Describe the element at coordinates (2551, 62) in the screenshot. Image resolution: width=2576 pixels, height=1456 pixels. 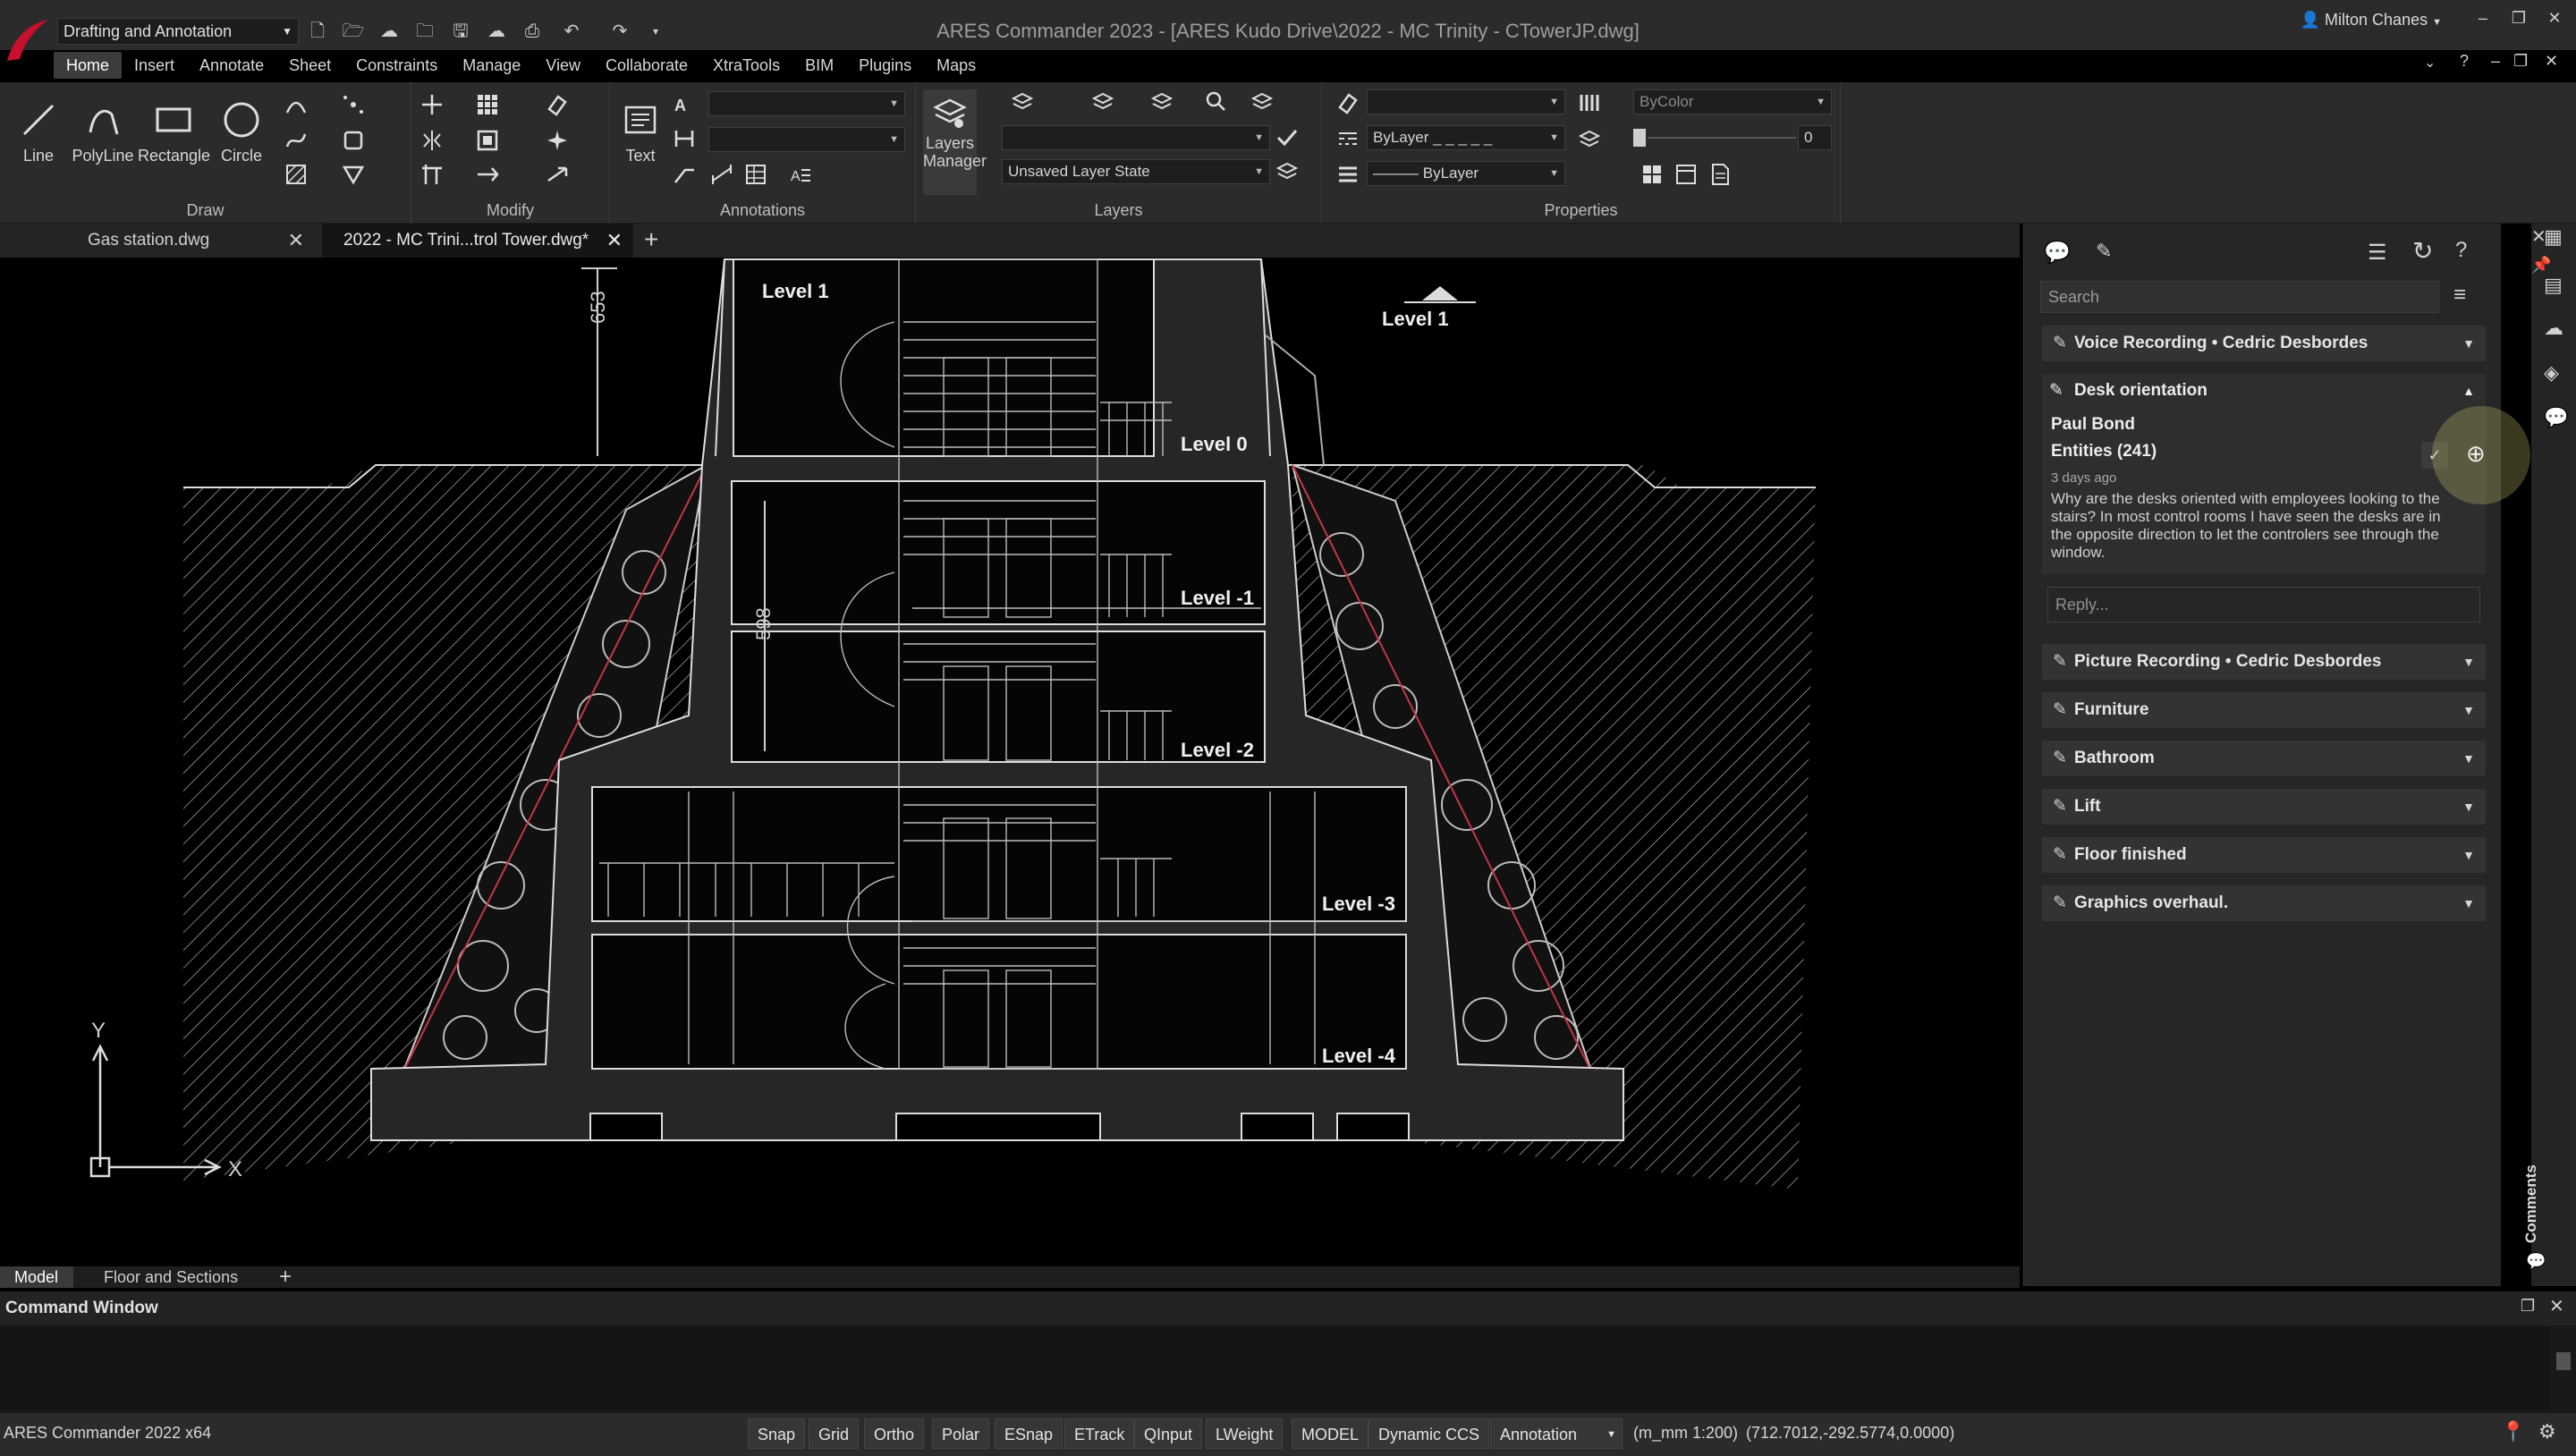
I see `doc-close-icon: ✕` at that location.